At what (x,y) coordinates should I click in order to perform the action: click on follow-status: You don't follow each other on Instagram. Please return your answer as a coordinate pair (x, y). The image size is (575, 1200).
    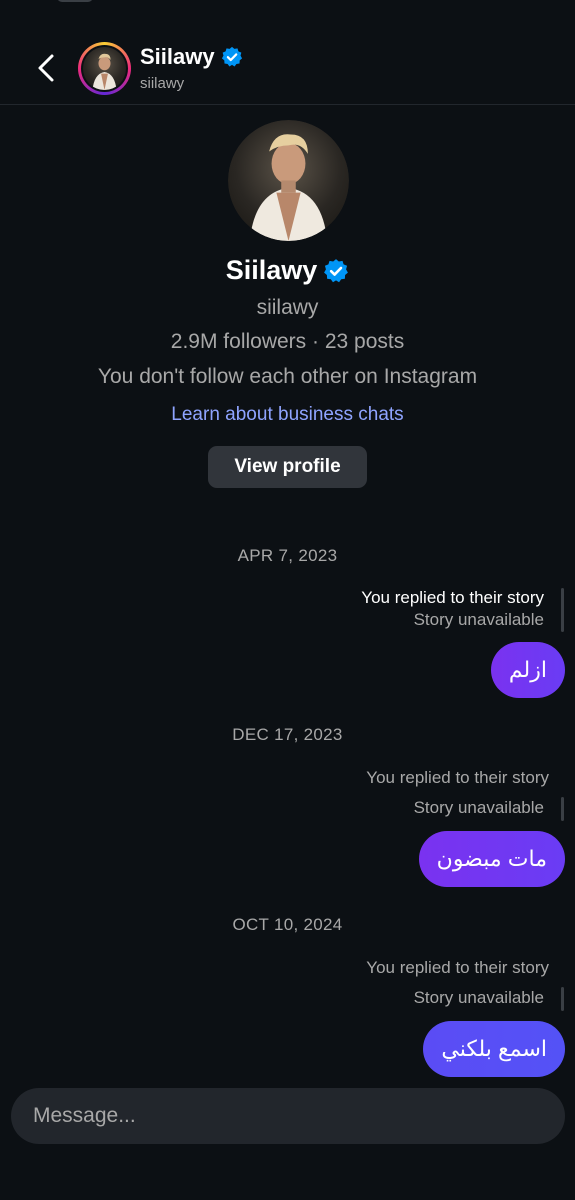
    Looking at the image, I should click on (287, 376).